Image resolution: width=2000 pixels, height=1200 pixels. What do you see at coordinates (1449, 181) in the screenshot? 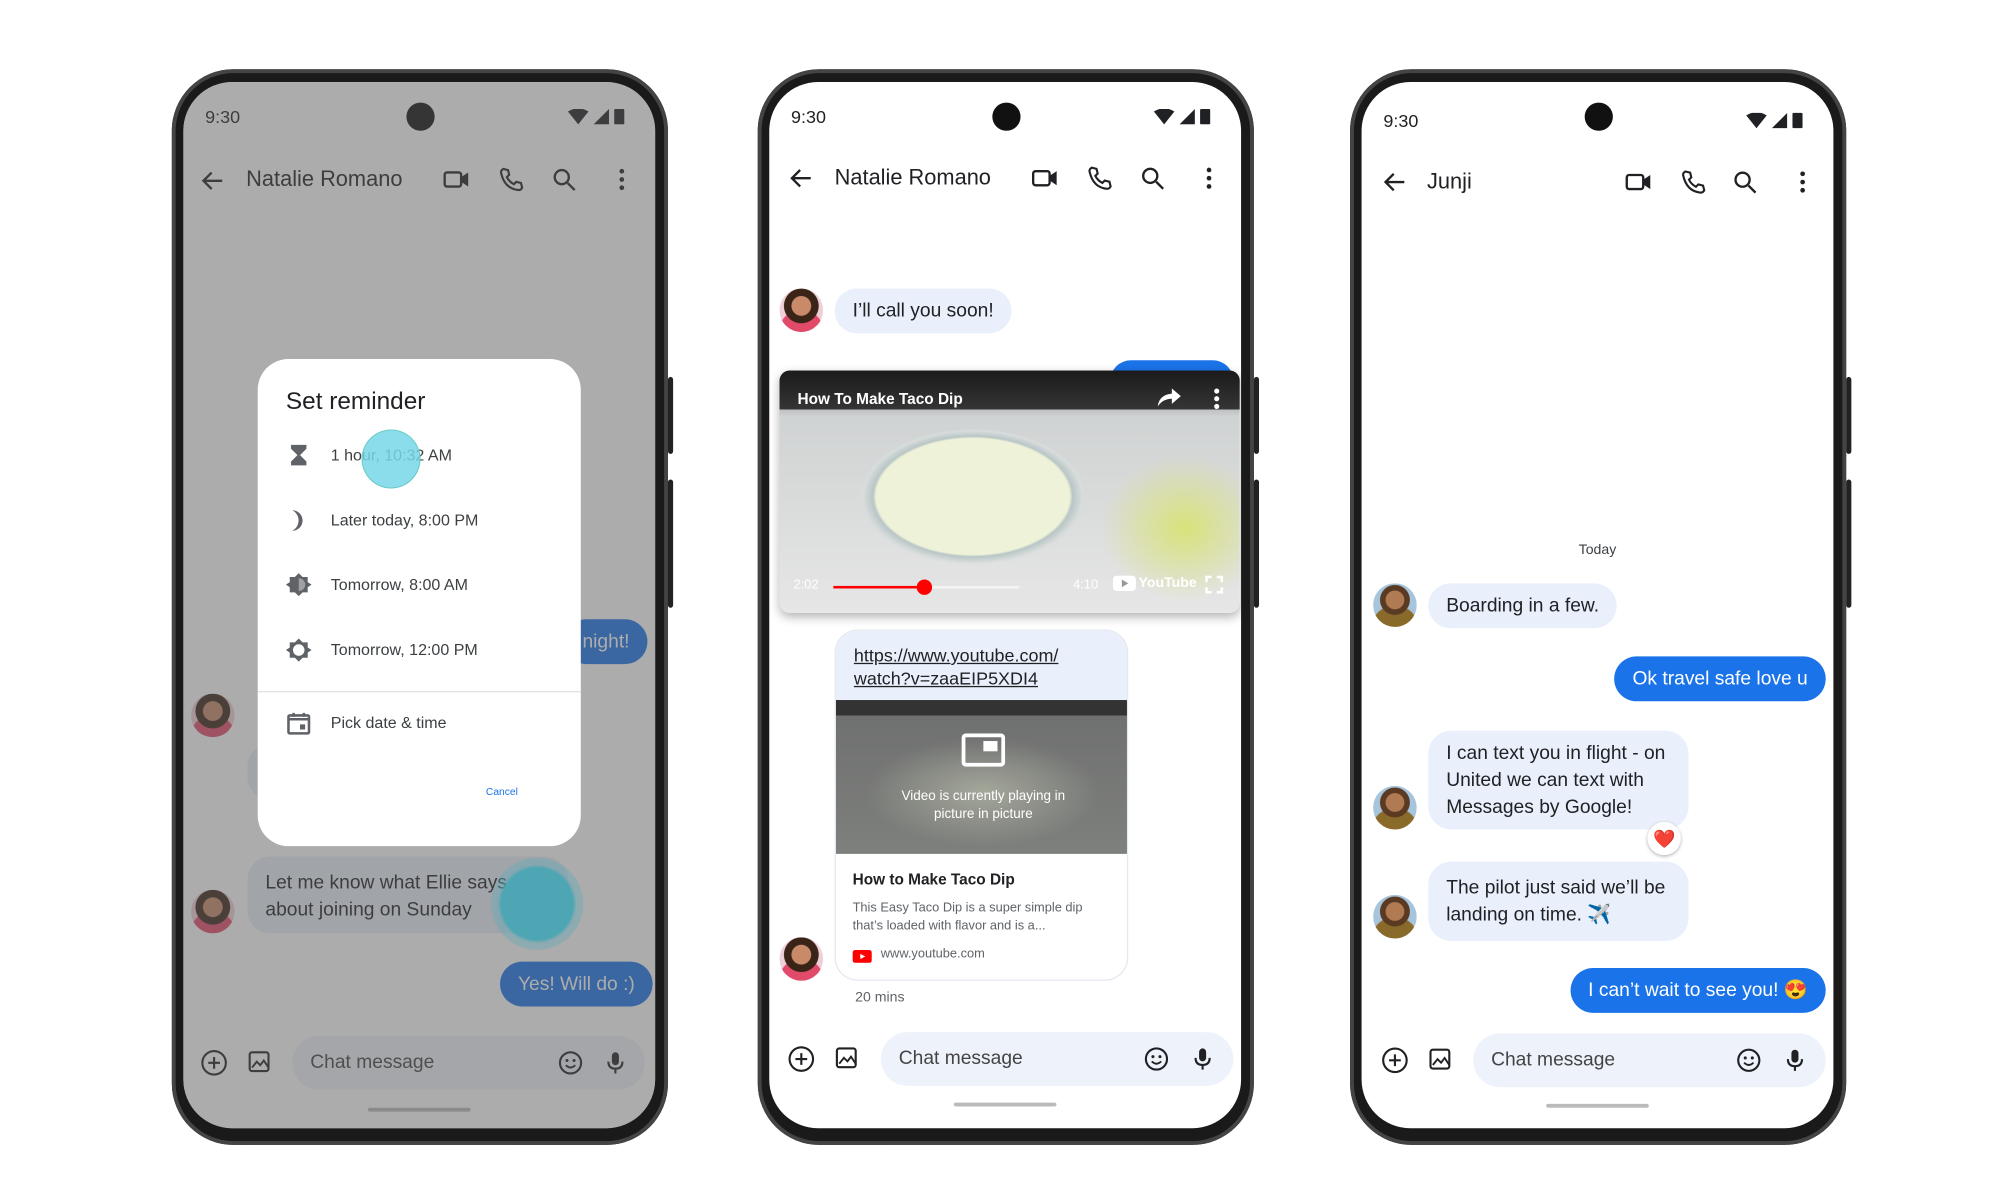
I see `contact-name: Junji` at bounding box center [1449, 181].